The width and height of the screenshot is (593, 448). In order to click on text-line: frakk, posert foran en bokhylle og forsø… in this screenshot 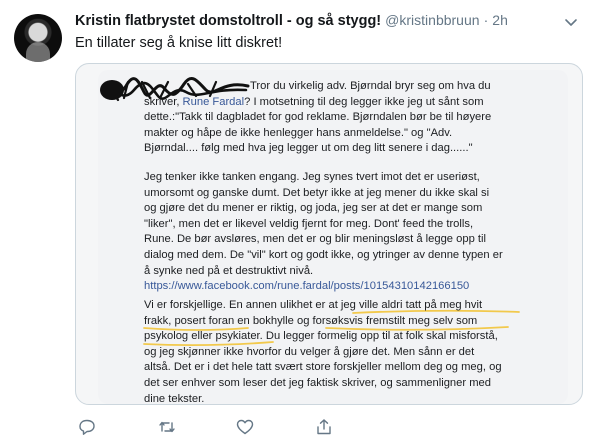, I will do `click(311, 320)`.